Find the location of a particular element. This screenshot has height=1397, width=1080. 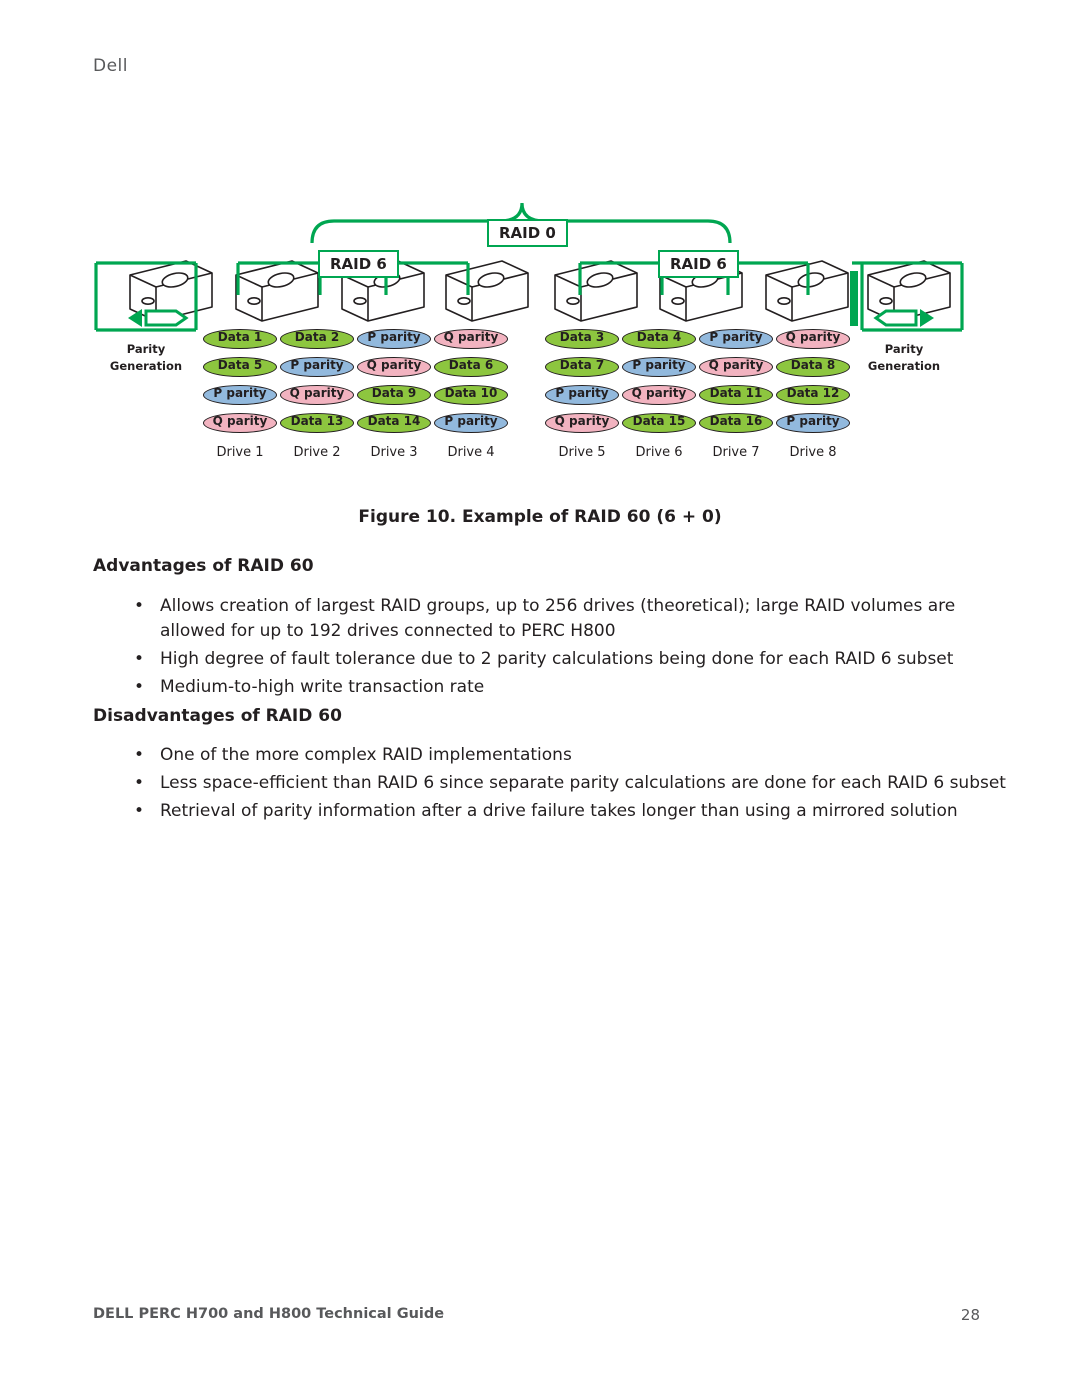

footer-document-title: DELL PERC H700 and H800 Technical Guide is located at coordinates (269, 1314).